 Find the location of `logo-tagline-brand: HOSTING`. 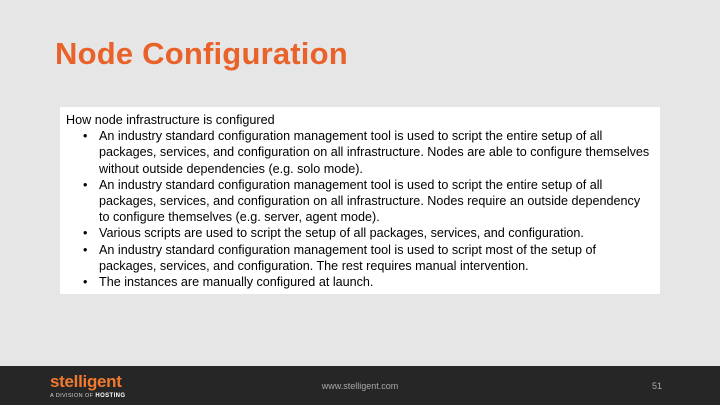

logo-tagline-brand: HOSTING is located at coordinates (110, 396).